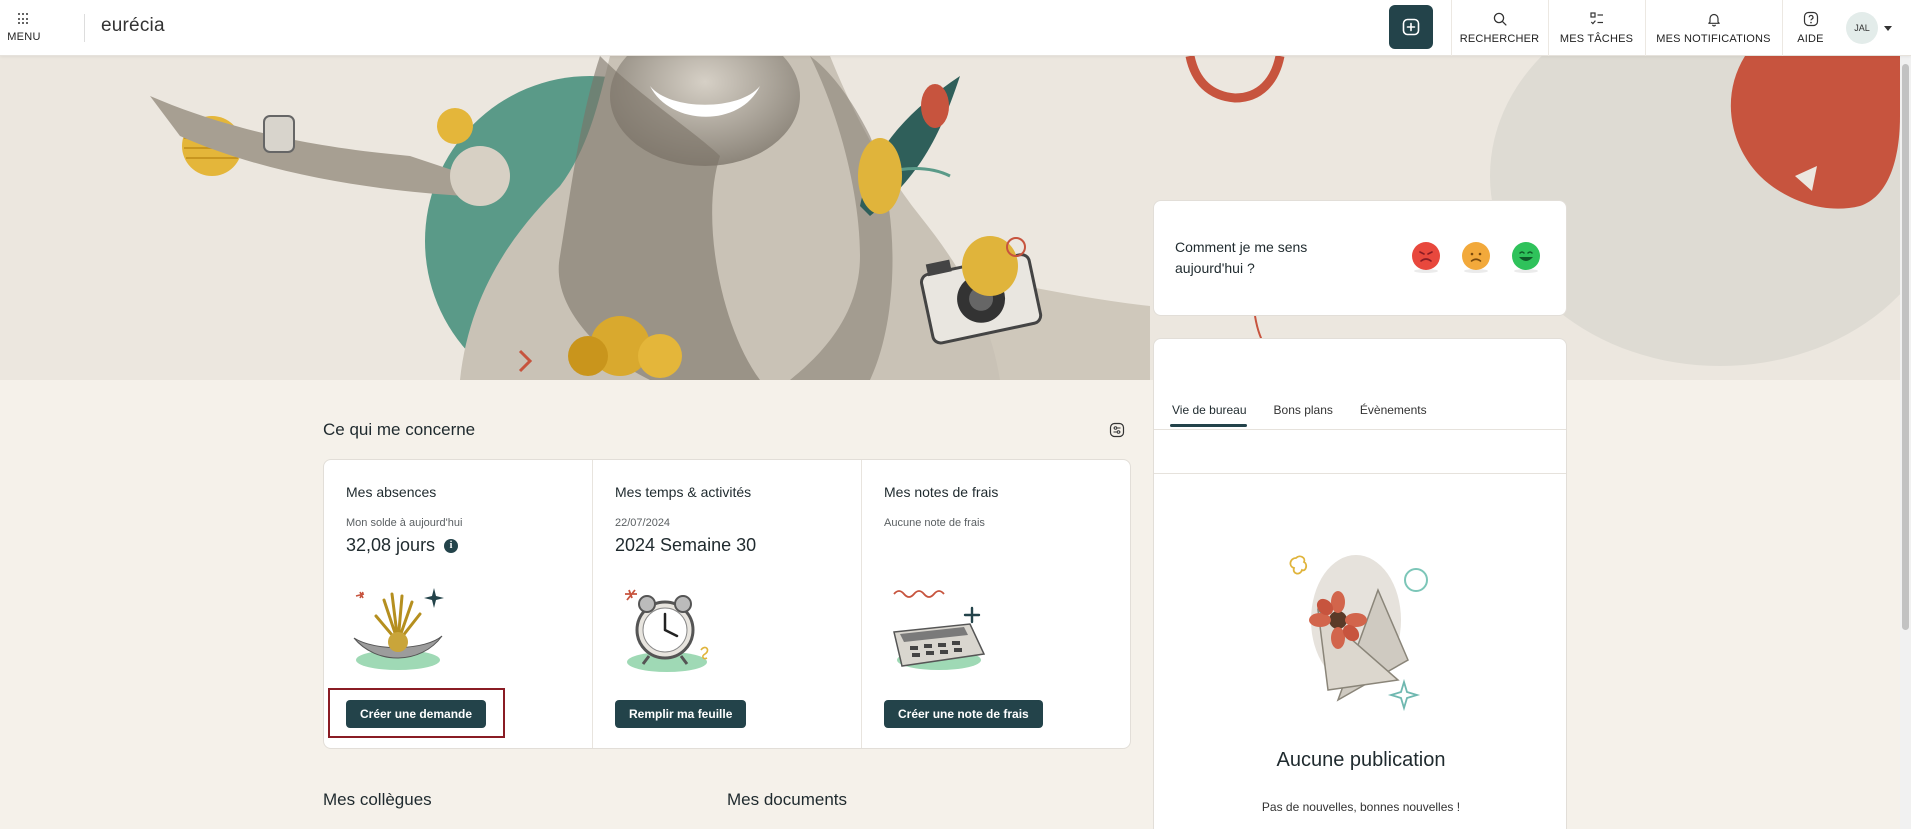  I want to click on empty-state-title: Aucune publication, so click(1361, 760).